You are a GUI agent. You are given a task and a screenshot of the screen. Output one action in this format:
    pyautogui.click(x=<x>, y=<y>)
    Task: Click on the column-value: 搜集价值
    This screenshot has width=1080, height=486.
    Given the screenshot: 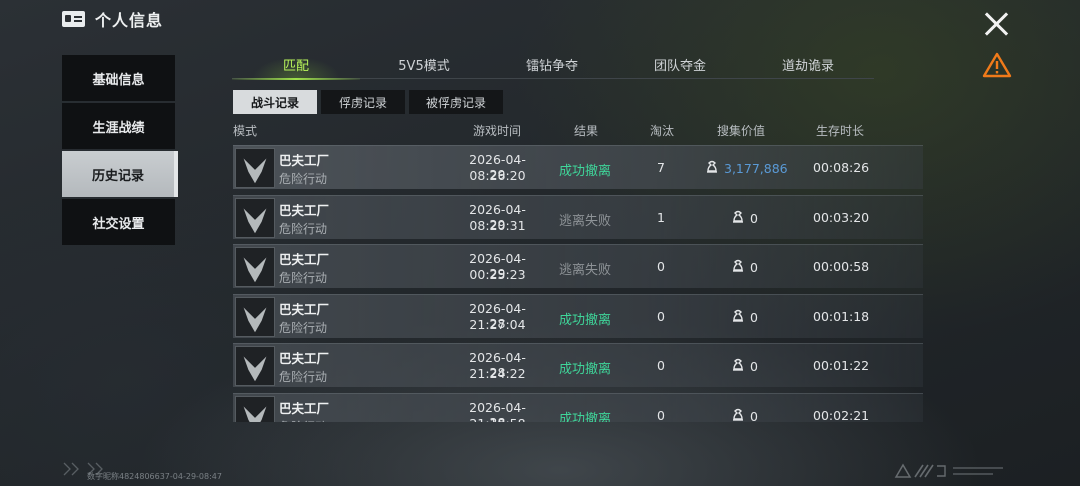 What is the action you would take?
    pyautogui.click(x=741, y=131)
    